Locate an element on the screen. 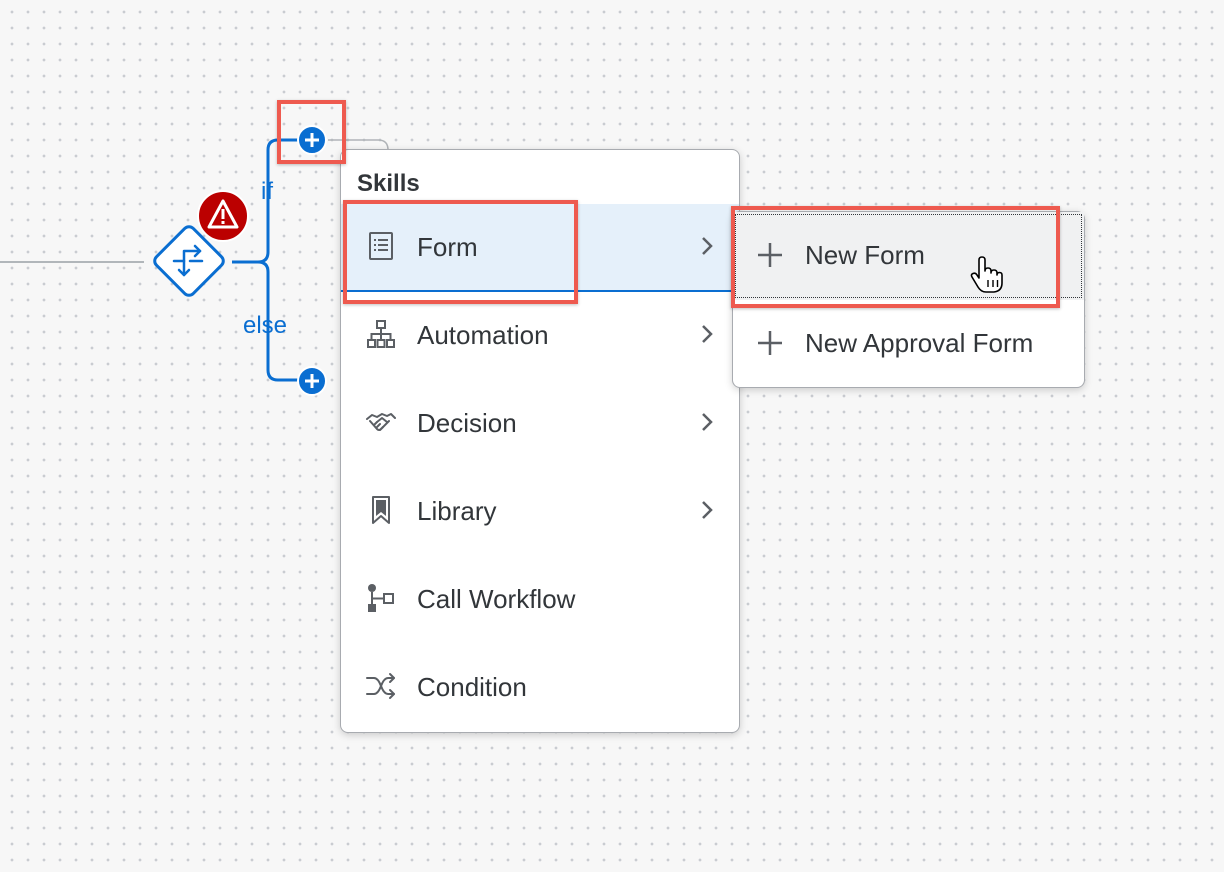 The width and height of the screenshot is (1224, 872). menu-item-automation: Automation is located at coordinates (540, 336).